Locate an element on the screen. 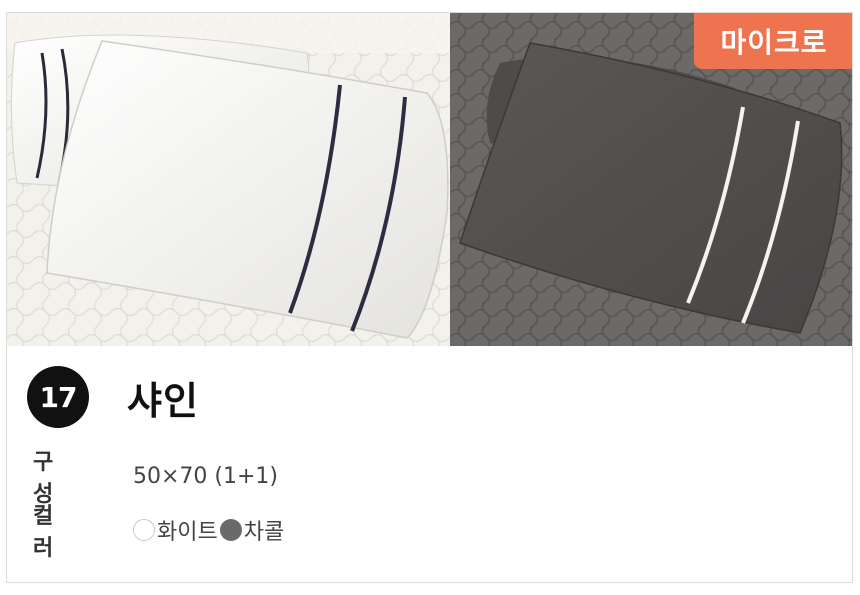  spec-label-color: 컬 러 is located at coordinates (52, 532).